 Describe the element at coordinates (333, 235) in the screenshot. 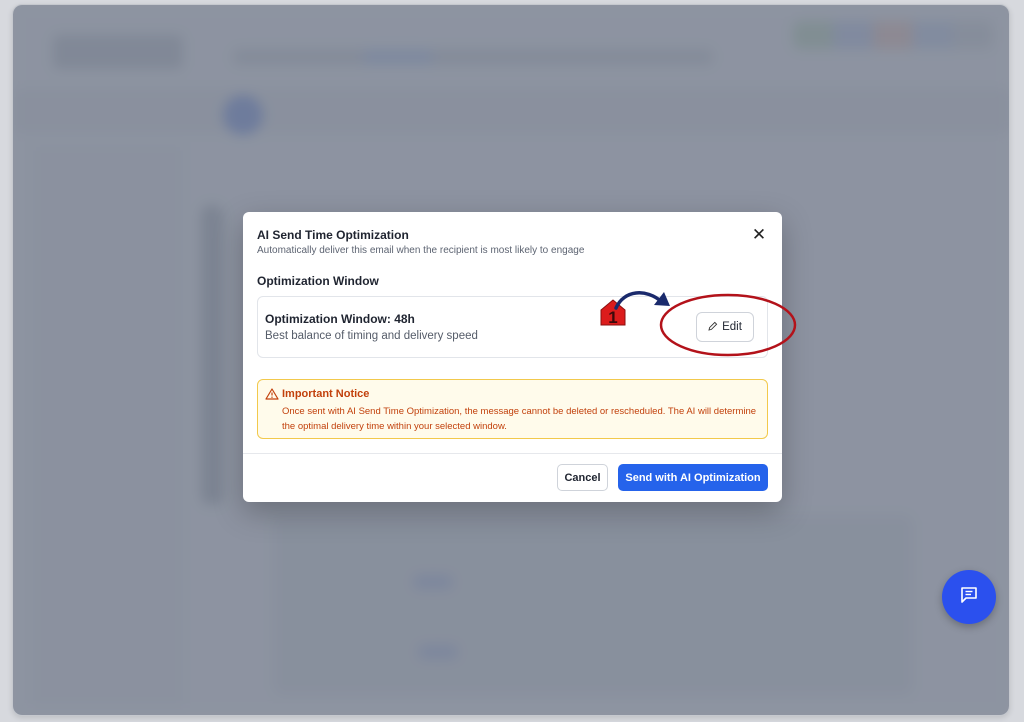

I see `dialog-title: AI Send Time Optimization` at that location.